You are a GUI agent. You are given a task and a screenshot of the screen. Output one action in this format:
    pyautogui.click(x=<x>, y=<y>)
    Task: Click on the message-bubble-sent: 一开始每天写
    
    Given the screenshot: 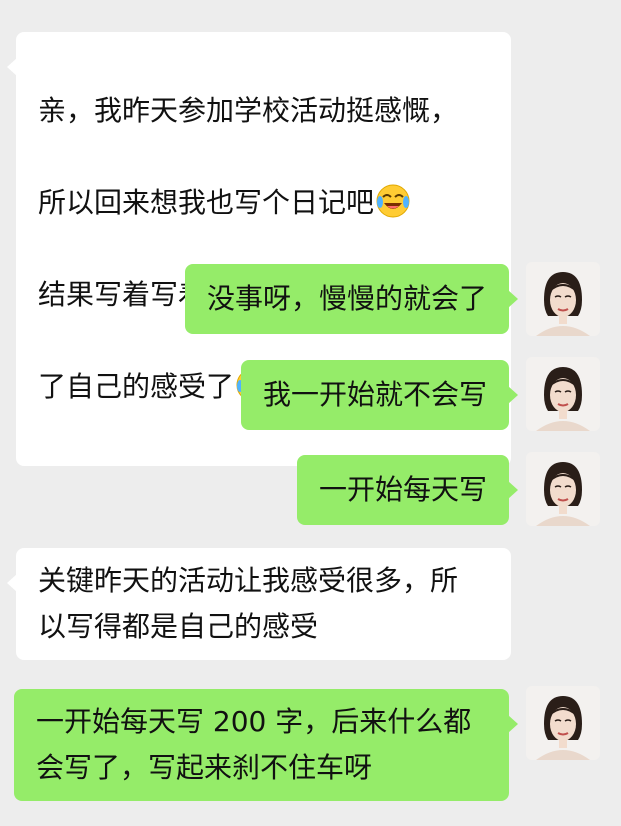 What is the action you would take?
    pyautogui.click(x=407, y=490)
    